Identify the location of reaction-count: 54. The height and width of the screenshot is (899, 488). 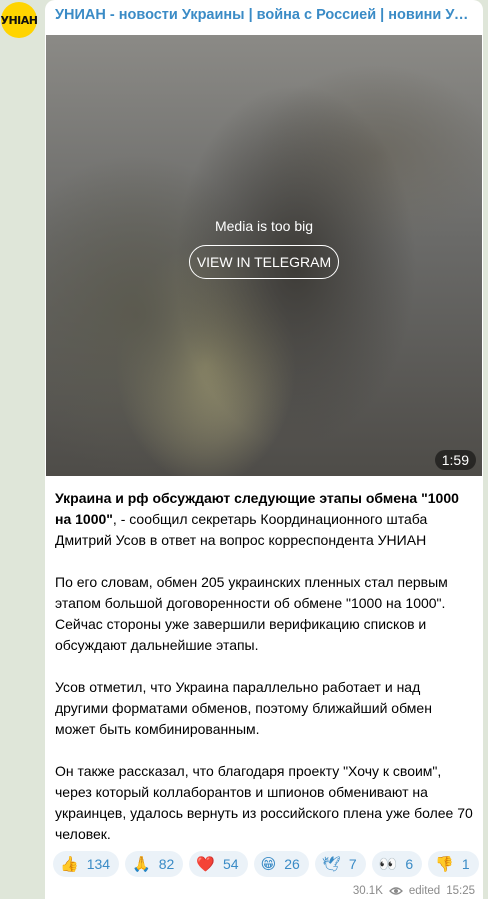
(231, 864).